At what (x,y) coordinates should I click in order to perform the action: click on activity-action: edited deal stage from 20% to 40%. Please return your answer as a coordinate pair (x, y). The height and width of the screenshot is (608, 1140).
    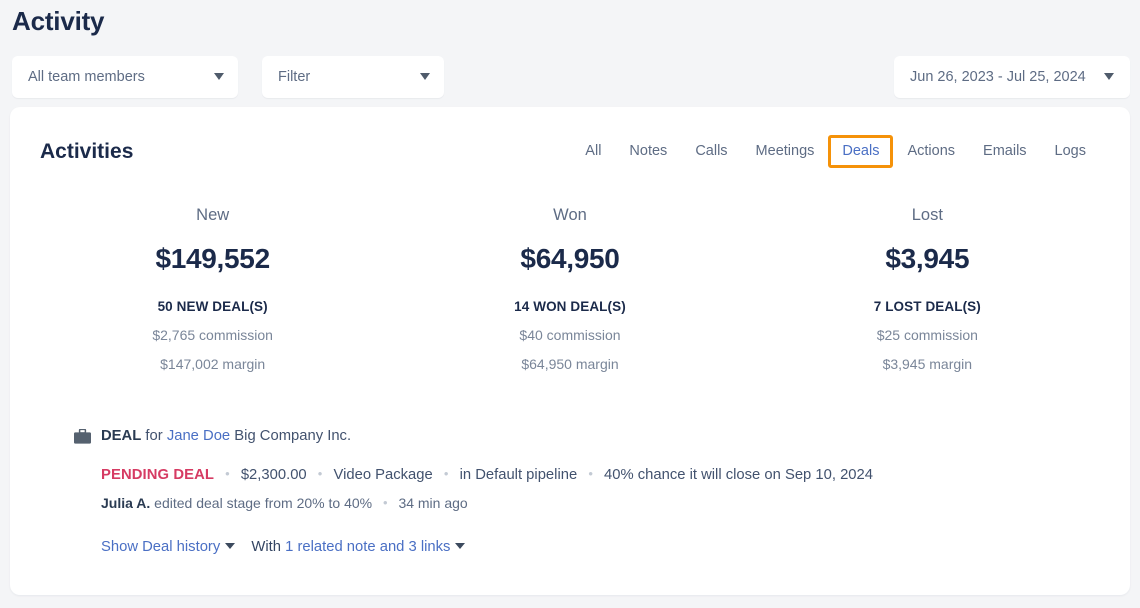
    Looking at the image, I should click on (263, 503).